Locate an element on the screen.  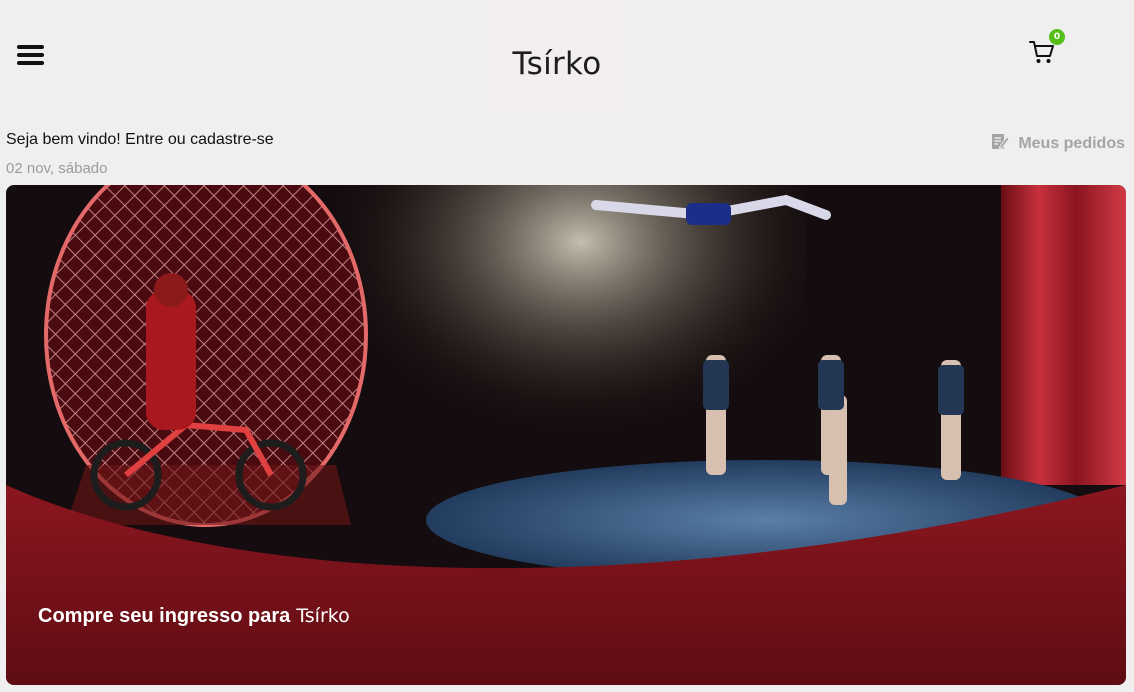
hero-event-name: Tsírko is located at coordinates (323, 616).